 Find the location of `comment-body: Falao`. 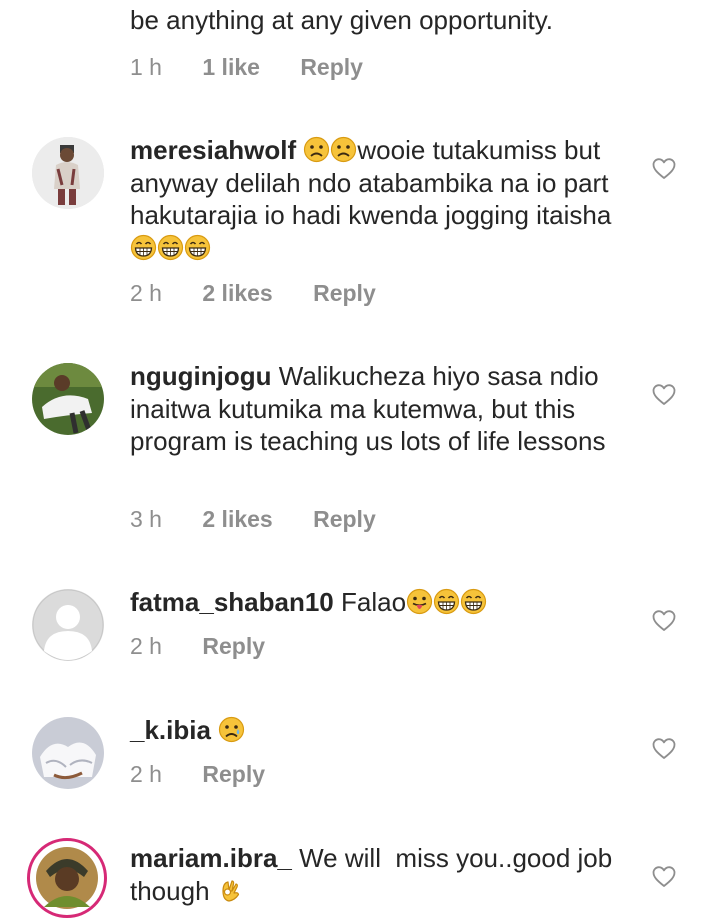

comment-body: Falao is located at coordinates (374, 602).